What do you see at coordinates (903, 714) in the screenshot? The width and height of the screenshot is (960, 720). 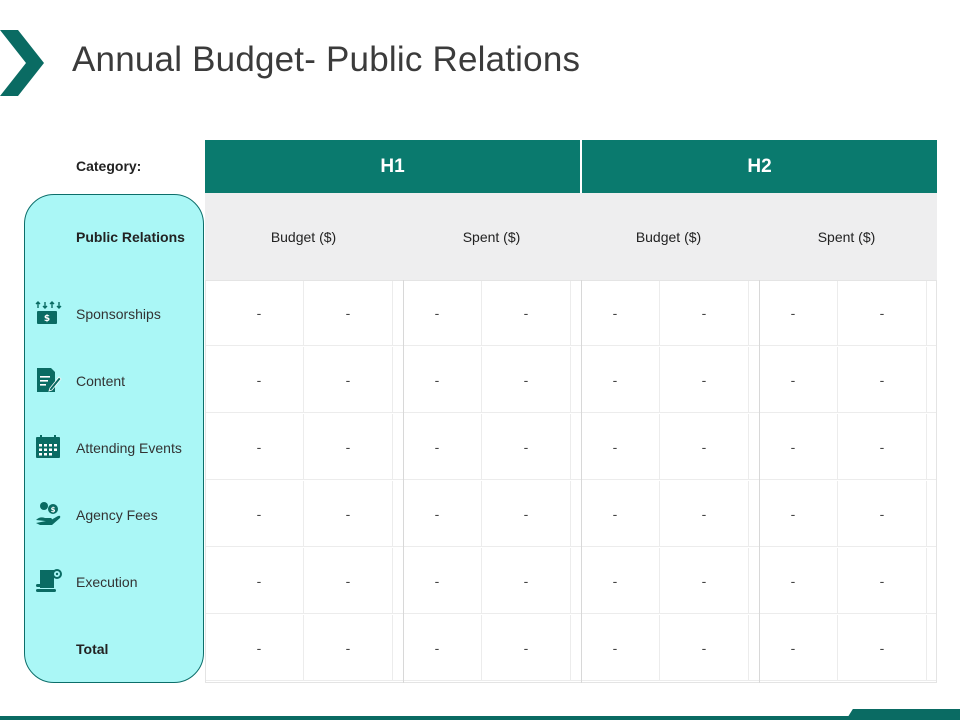 I see `footer-tab` at bounding box center [903, 714].